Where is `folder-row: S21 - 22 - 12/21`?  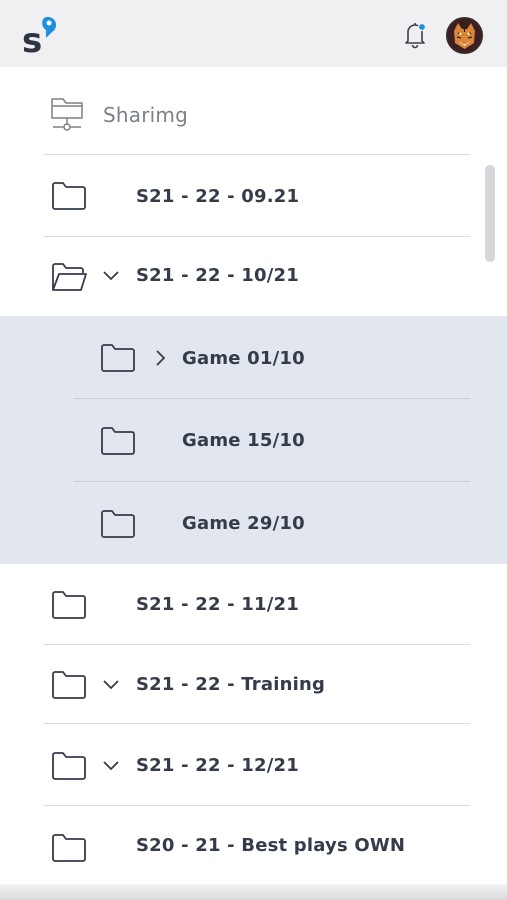
folder-row: S21 - 22 - 12/21 is located at coordinates (253, 764).